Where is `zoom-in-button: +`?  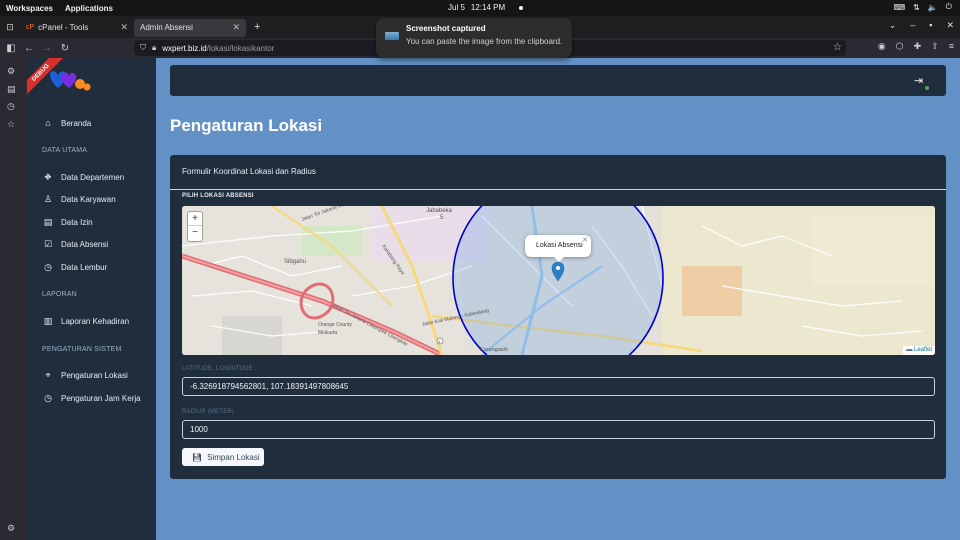 zoom-in-button: + is located at coordinates (195, 219).